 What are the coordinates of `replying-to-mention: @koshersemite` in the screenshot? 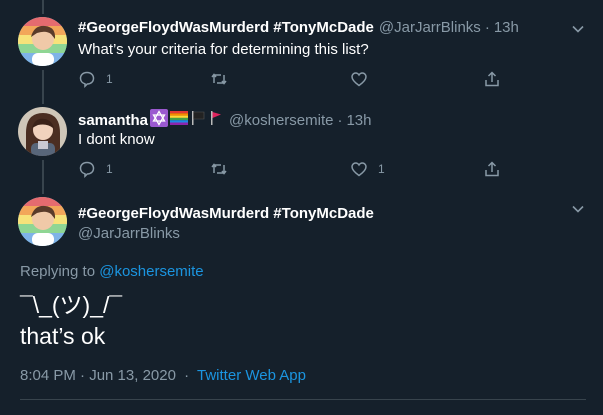 It's located at (151, 271).